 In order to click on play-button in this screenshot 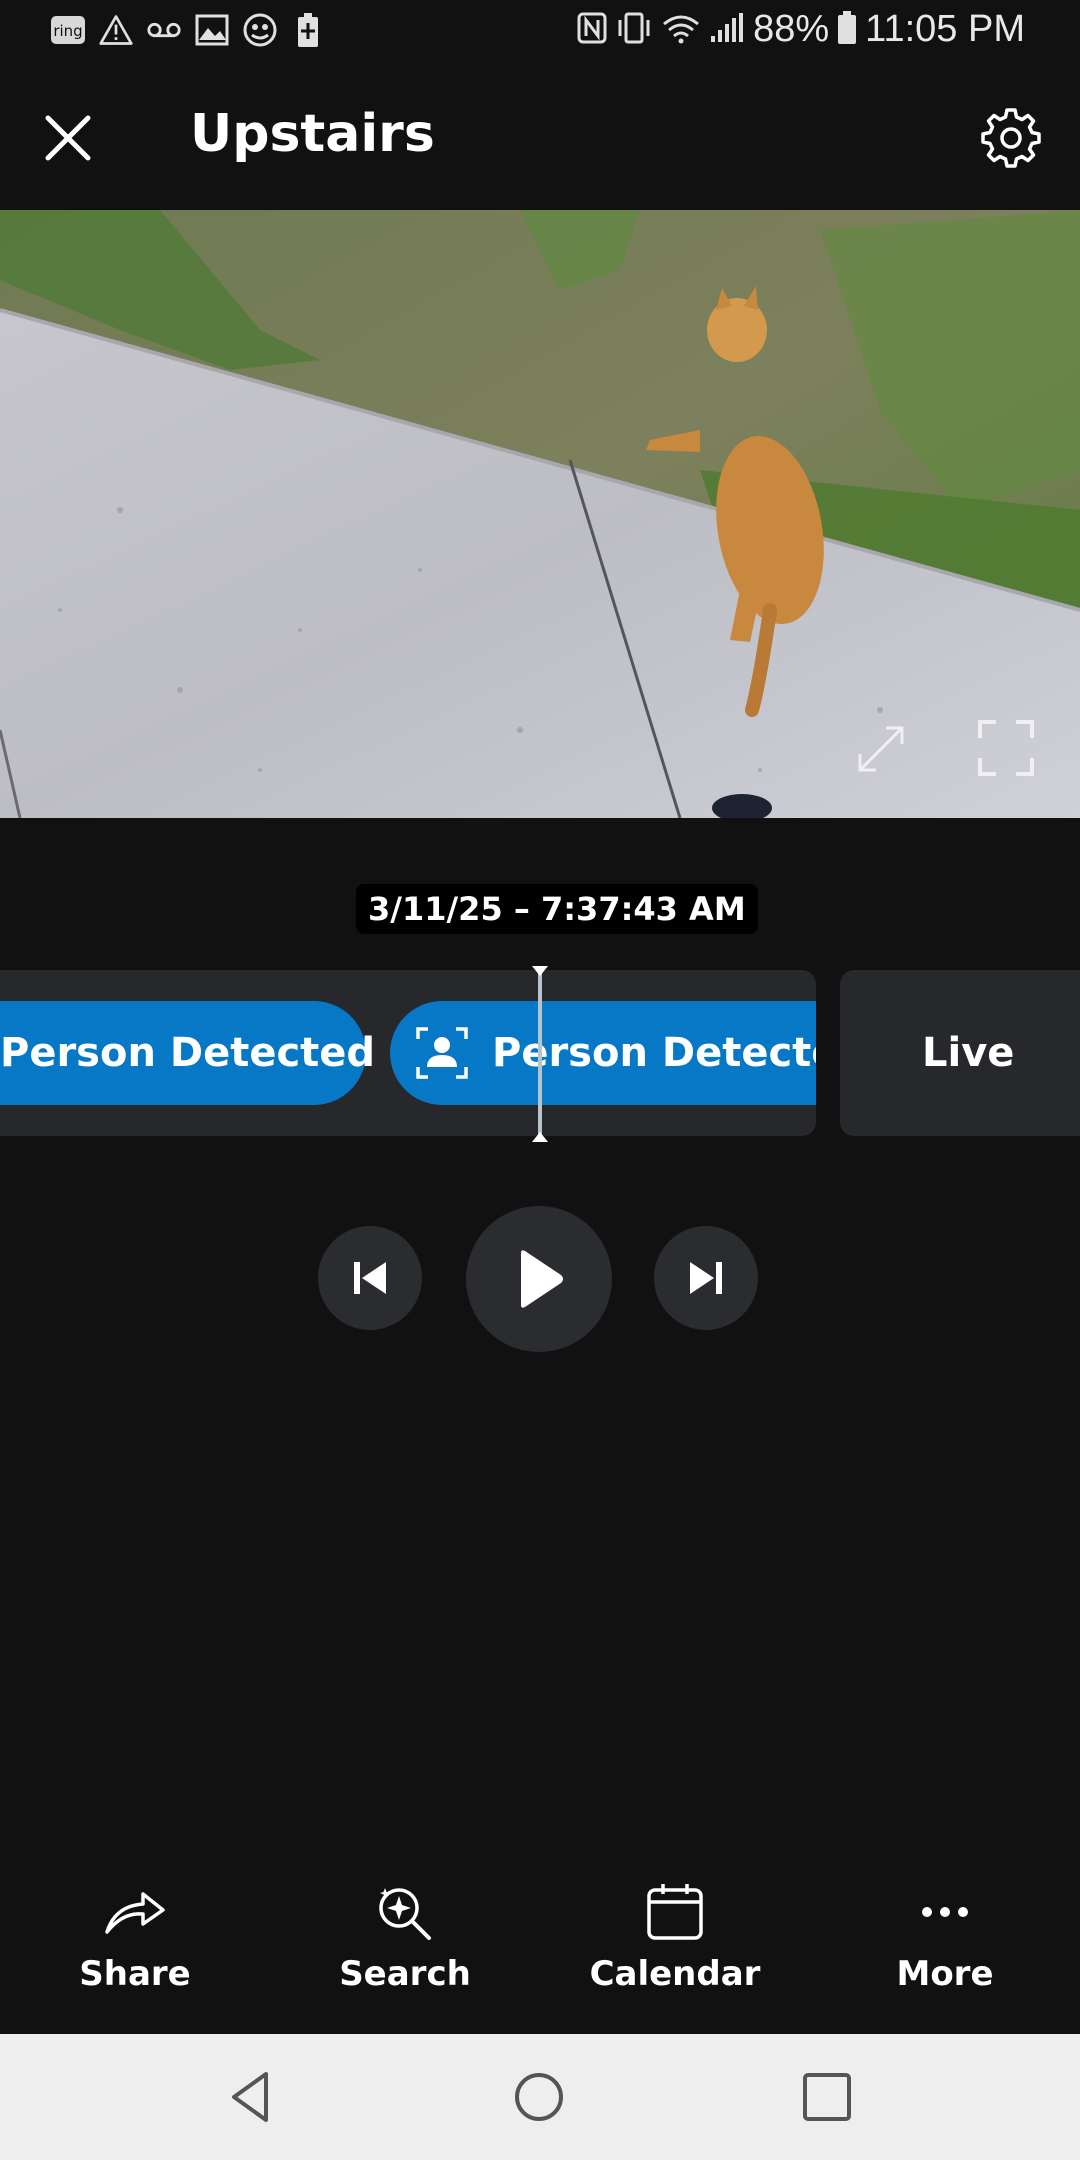, I will do `click(539, 1279)`.